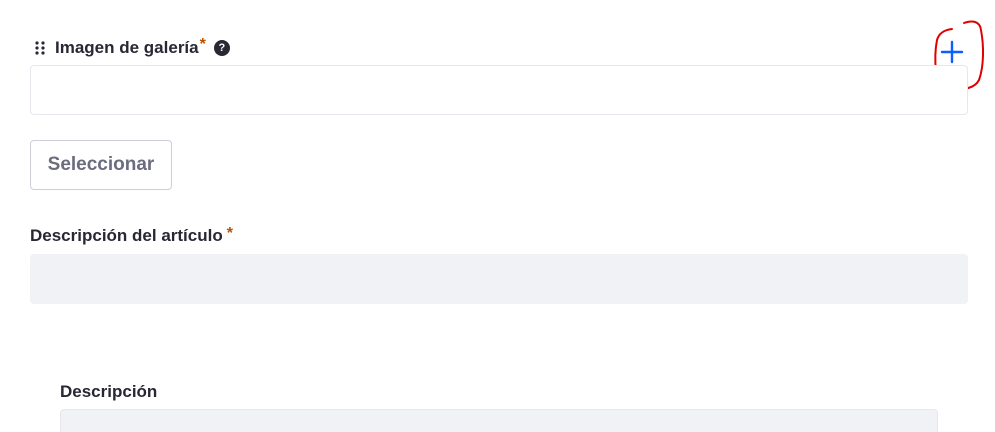 The image size is (995, 432). What do you see at coordinates (499, 420) in the screenshot?
I see `description-input` at bounding box center [499, 420].